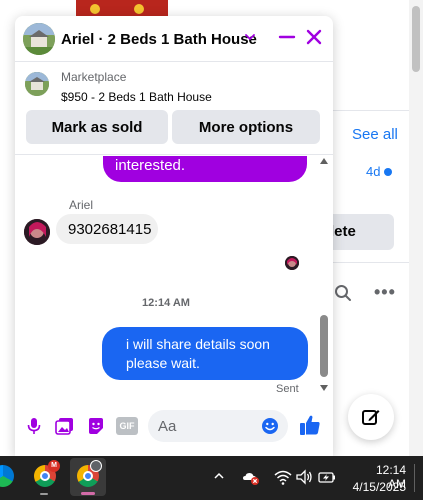 Image resolution: width=423 pixels, height=500 pixels. I want to click on mark-as-sold-button: Mark as sold, so click(97, 127).